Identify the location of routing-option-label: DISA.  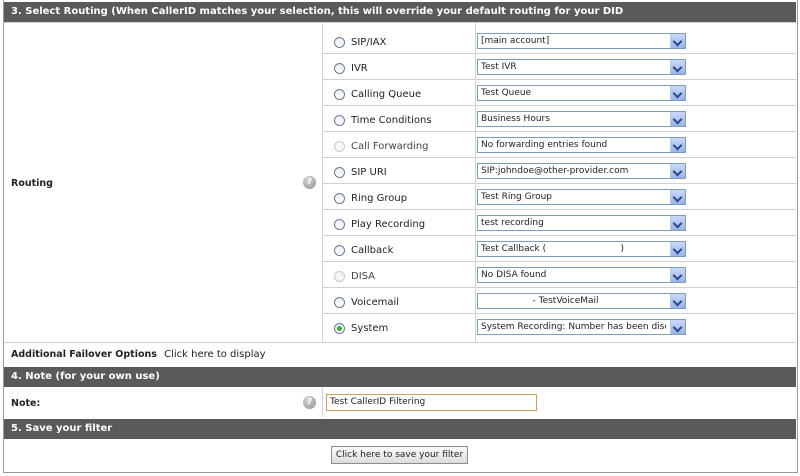
(363, 276).